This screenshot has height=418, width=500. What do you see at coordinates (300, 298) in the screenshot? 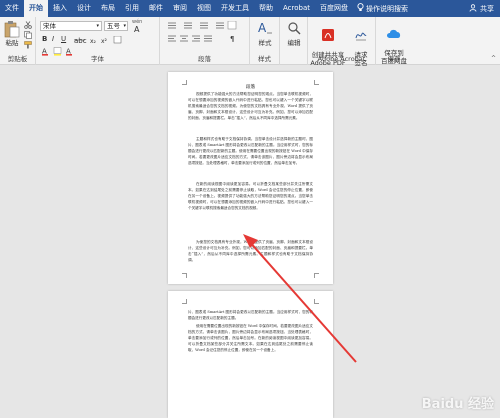
I see `annotation-arrow` at bounding box center [300, 298].